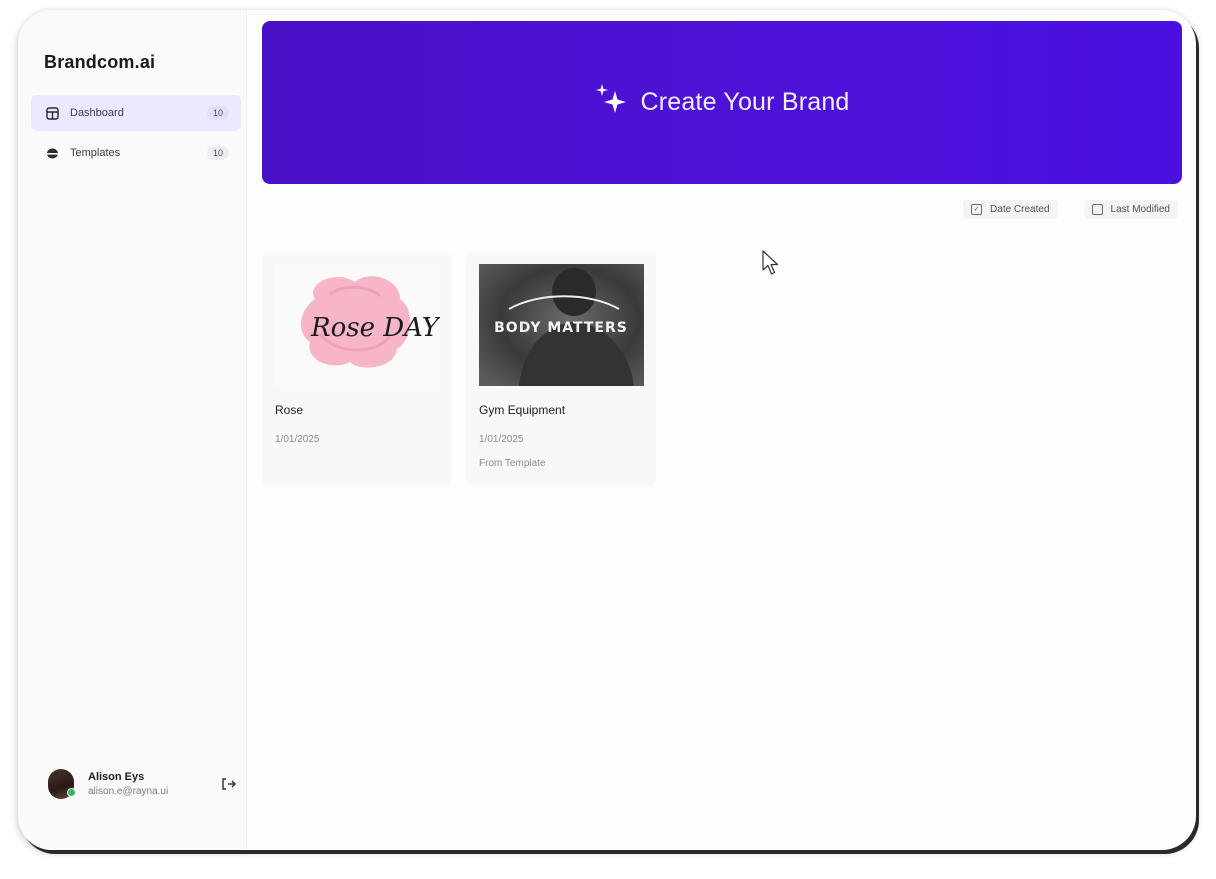 The width and height of the screenshot is (1216, 879). Describe the element at coordinates (522, 410) in the screenshot. I see `project-title: Gym Equipment` at that location.